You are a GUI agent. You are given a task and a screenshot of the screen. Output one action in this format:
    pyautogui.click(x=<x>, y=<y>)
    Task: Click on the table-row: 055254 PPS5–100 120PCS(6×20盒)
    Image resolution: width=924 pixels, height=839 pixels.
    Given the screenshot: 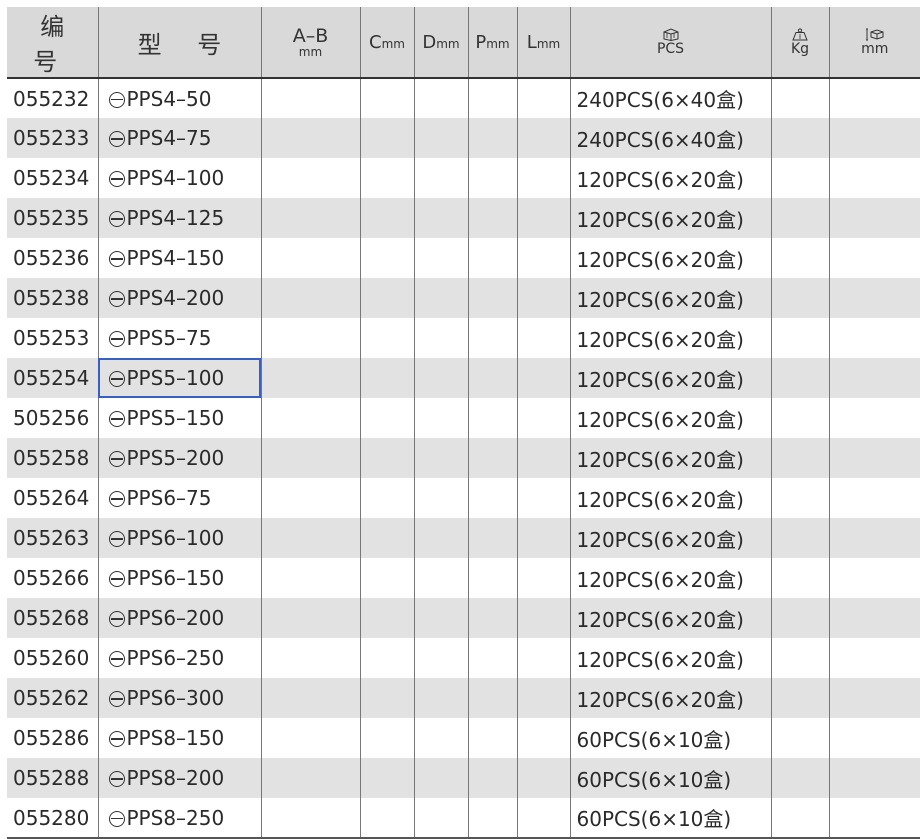 What is the action you would take?
    pyautogui.click(x=463, y=378)
    